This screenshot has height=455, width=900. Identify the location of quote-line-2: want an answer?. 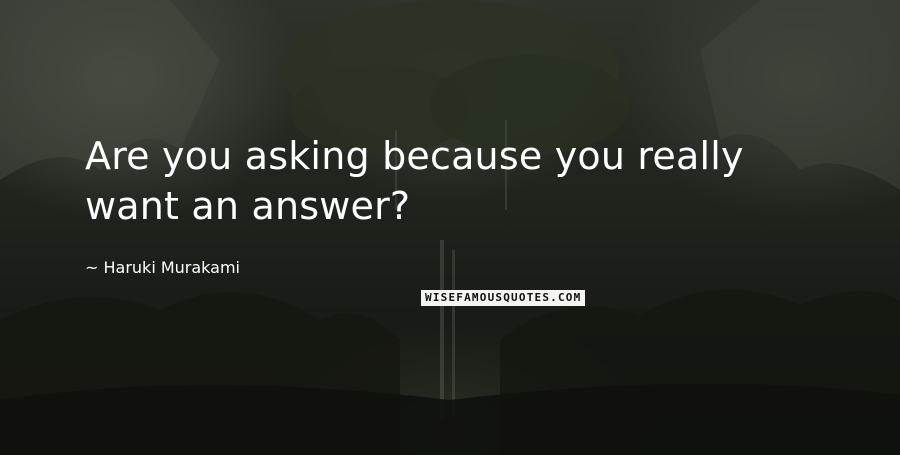
(248, 206).